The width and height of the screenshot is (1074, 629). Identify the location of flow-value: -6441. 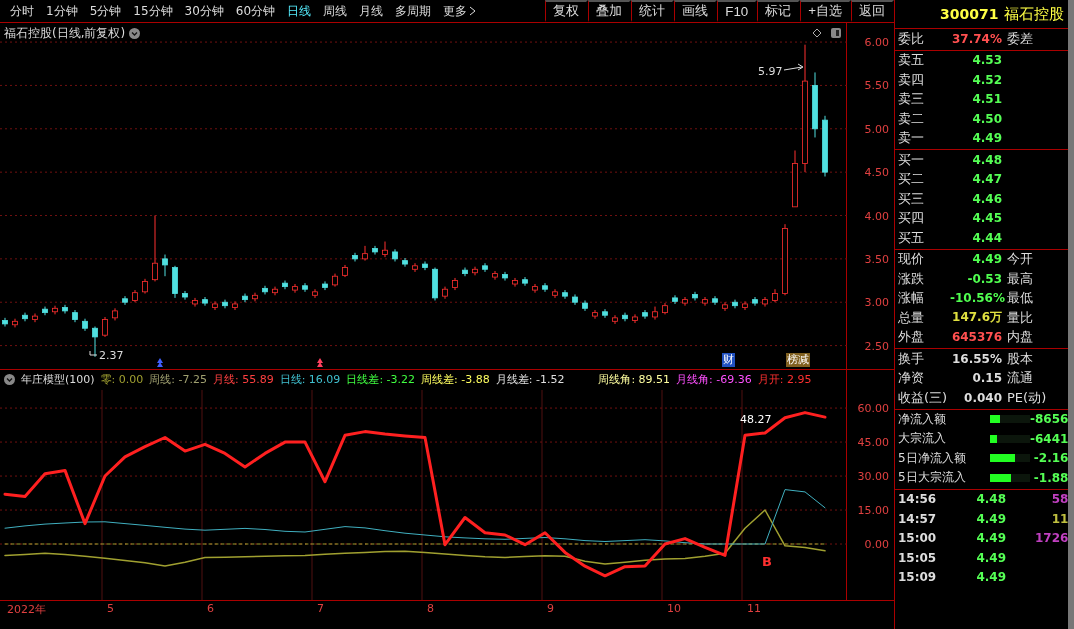
(1049, 438).